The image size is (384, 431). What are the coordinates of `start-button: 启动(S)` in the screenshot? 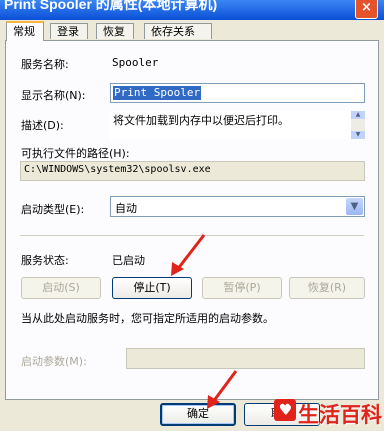 It's located at (61, 288).